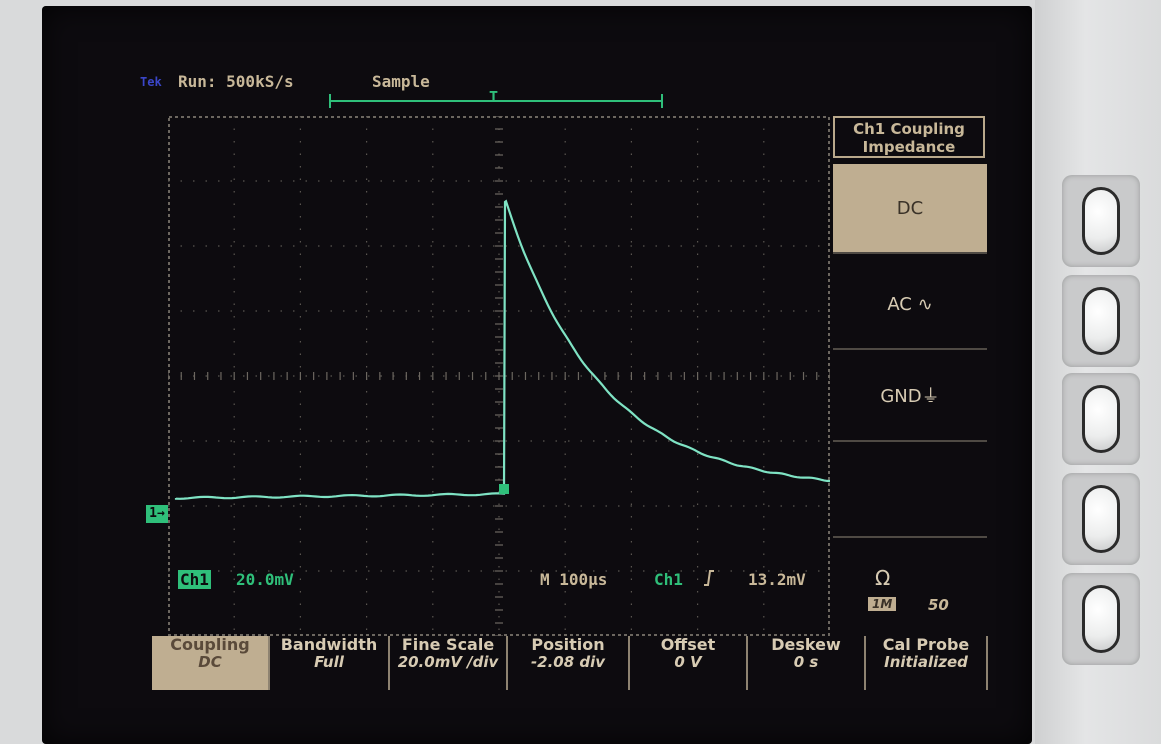 Image resolution: width=1161 pixels, height=744 pixels. Describe the element at coordinates (236, 81) in the screenshot. I see `run-status: Run: 500kS/s` at that location.